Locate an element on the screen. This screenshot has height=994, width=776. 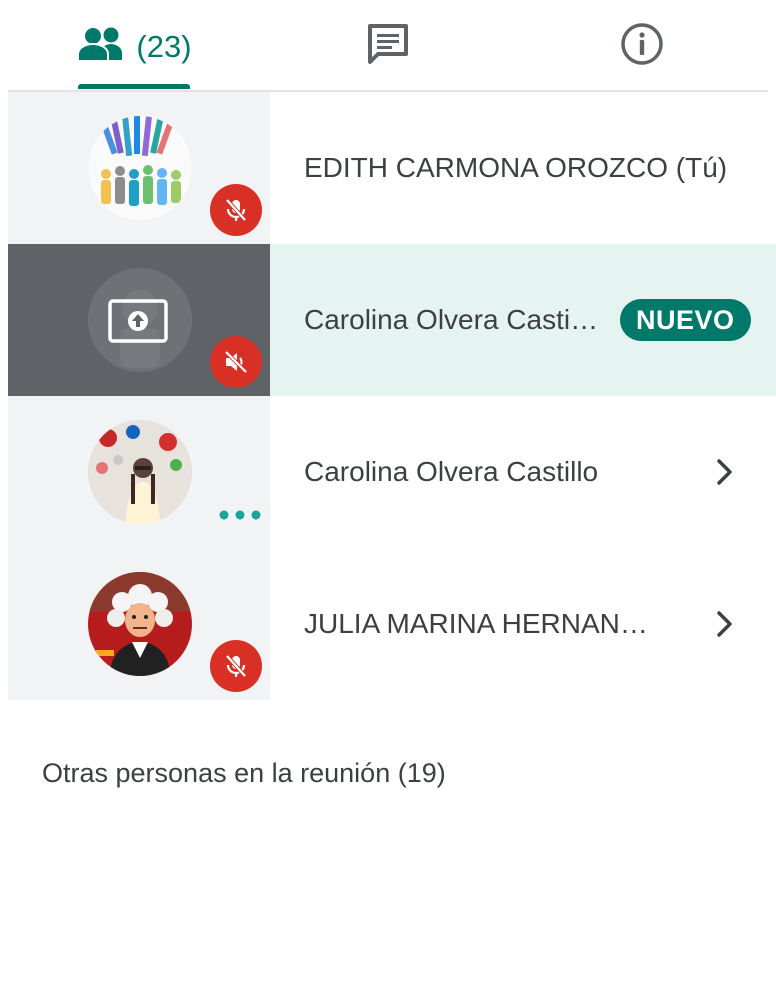
participant-name: Carolina Olvera Castillo is located at coordinates (451, 471).